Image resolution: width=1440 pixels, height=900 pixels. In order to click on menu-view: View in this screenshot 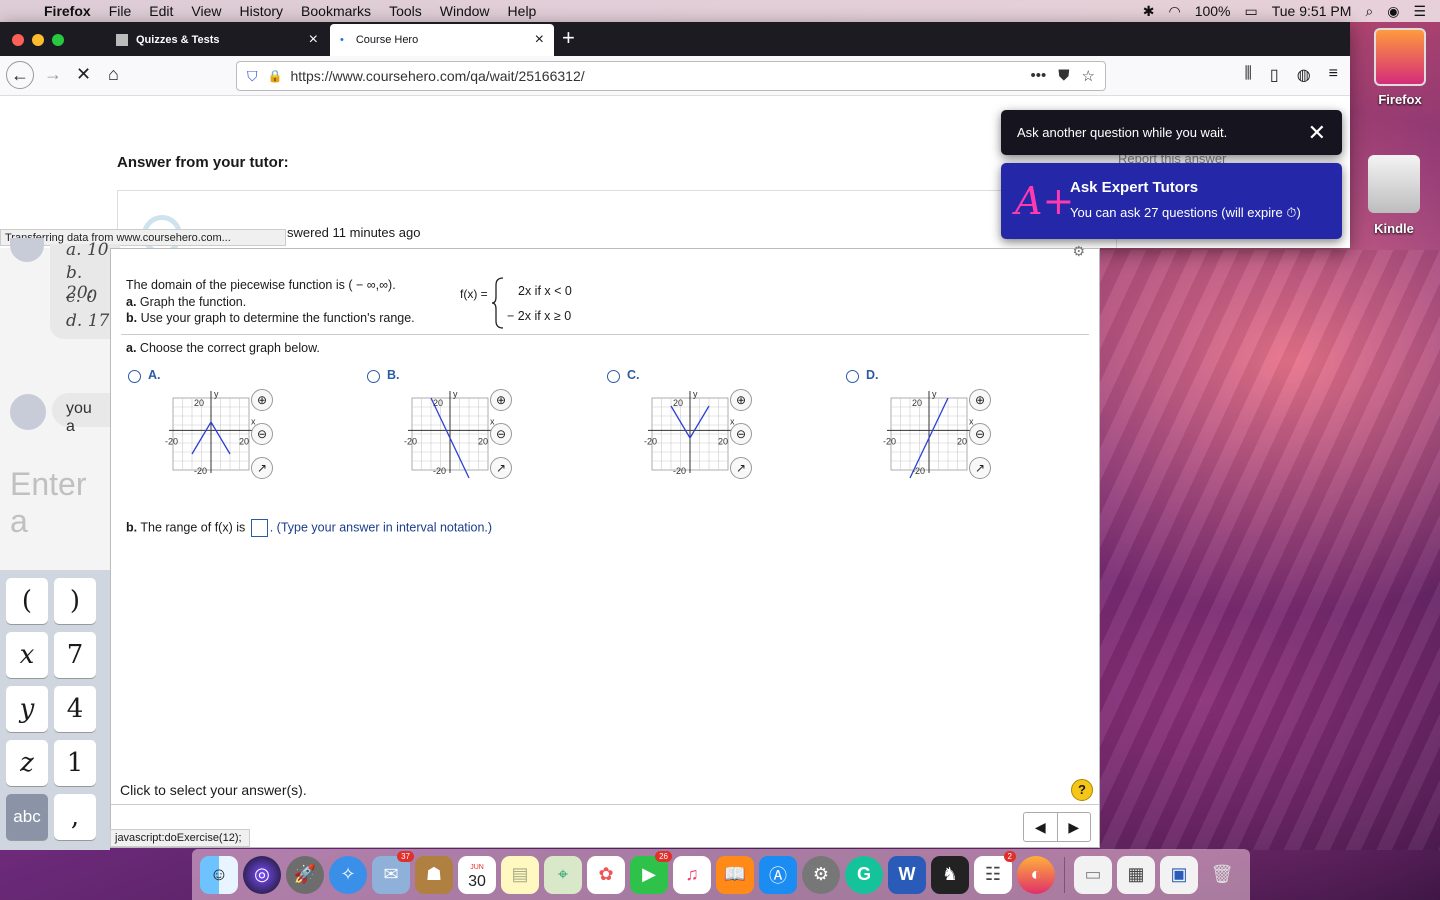, I will do `click(206, 11)`.